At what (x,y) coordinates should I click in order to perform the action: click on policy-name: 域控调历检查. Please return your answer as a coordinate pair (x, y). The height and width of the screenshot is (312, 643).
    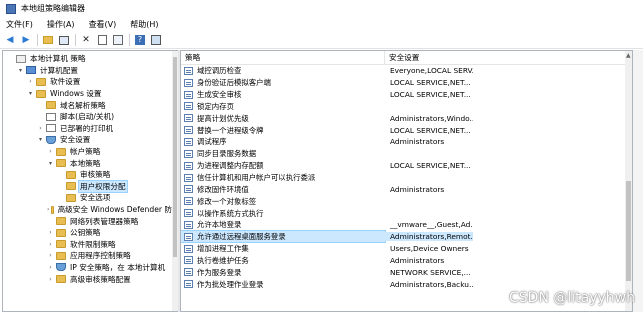
    Looking at the image, I should click on (219, 71).